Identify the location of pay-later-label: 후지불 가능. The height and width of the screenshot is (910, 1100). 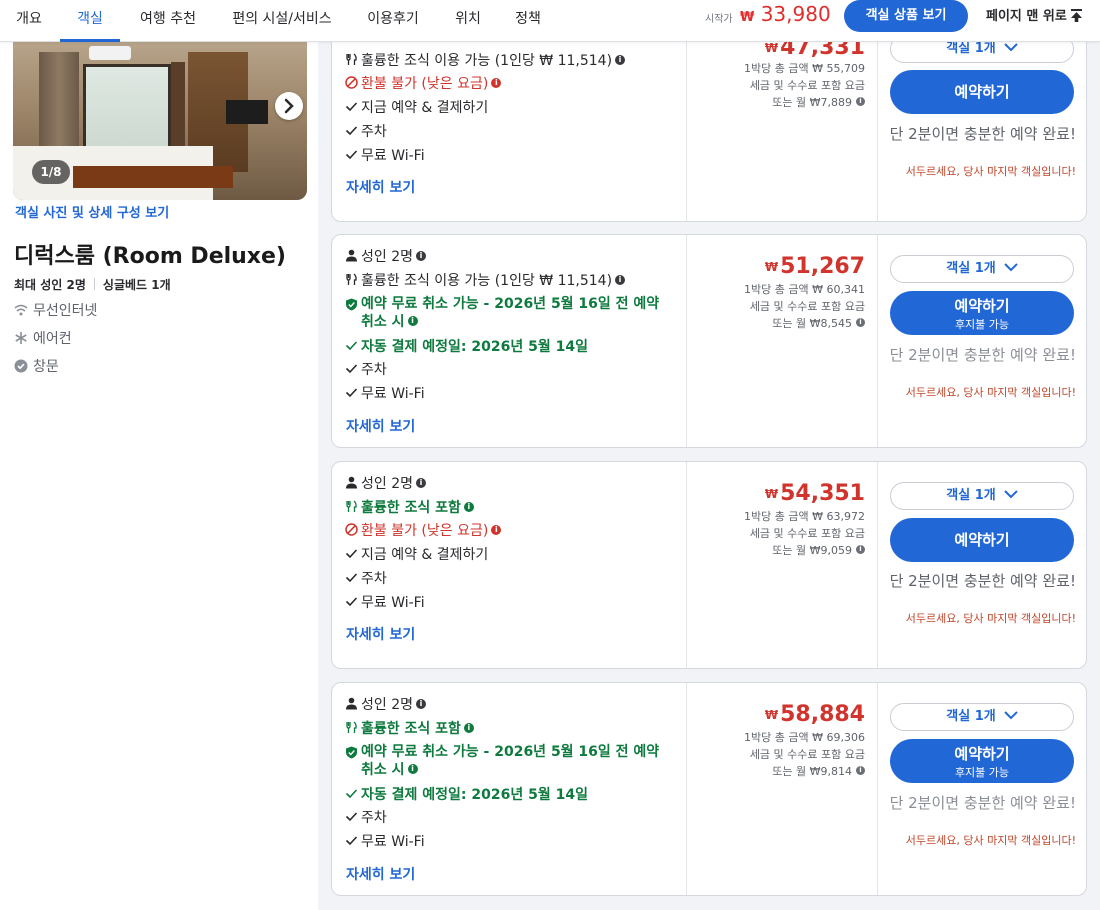
(982, 324).